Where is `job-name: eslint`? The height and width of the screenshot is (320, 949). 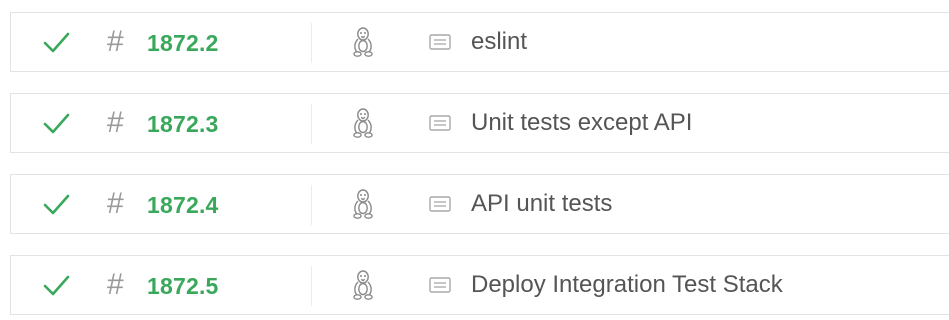
job-name: eslint is located at coordinates (499, 41).